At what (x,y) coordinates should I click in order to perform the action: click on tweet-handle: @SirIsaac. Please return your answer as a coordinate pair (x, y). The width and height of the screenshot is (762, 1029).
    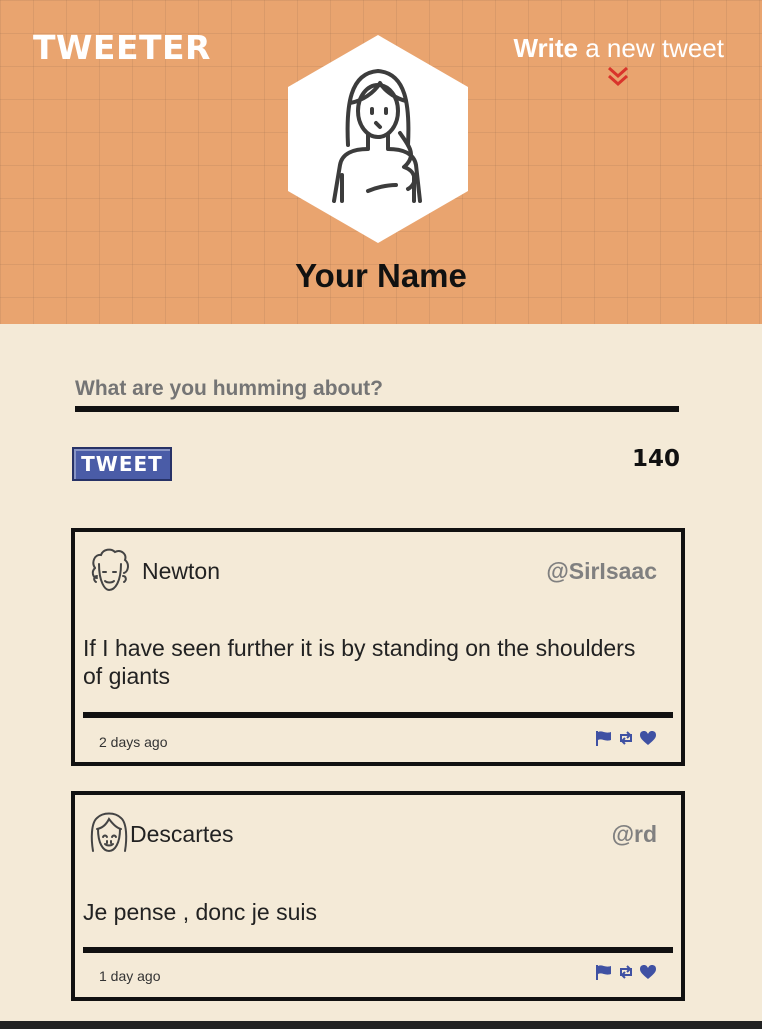
    Looking at the image, I should click on (601, 571).